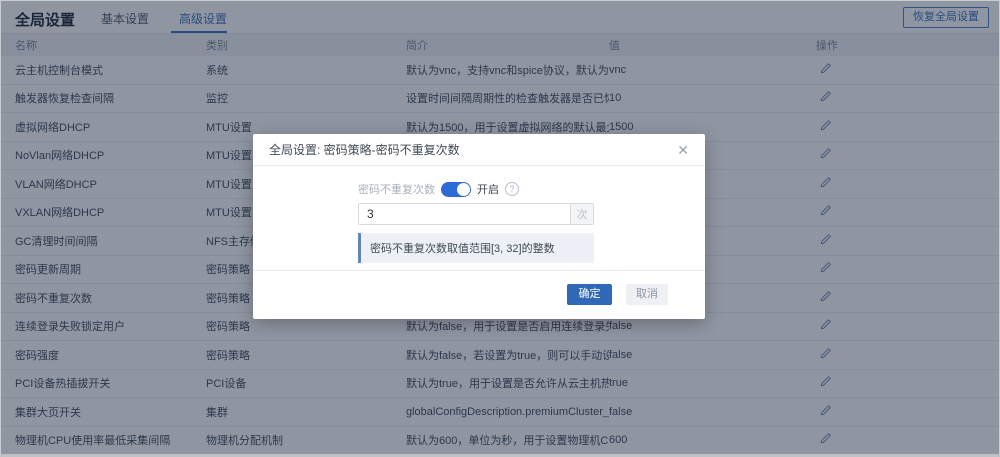 This screenshot has height=457, width=1000. I want to click on toggle-knob, so click(463, 189).